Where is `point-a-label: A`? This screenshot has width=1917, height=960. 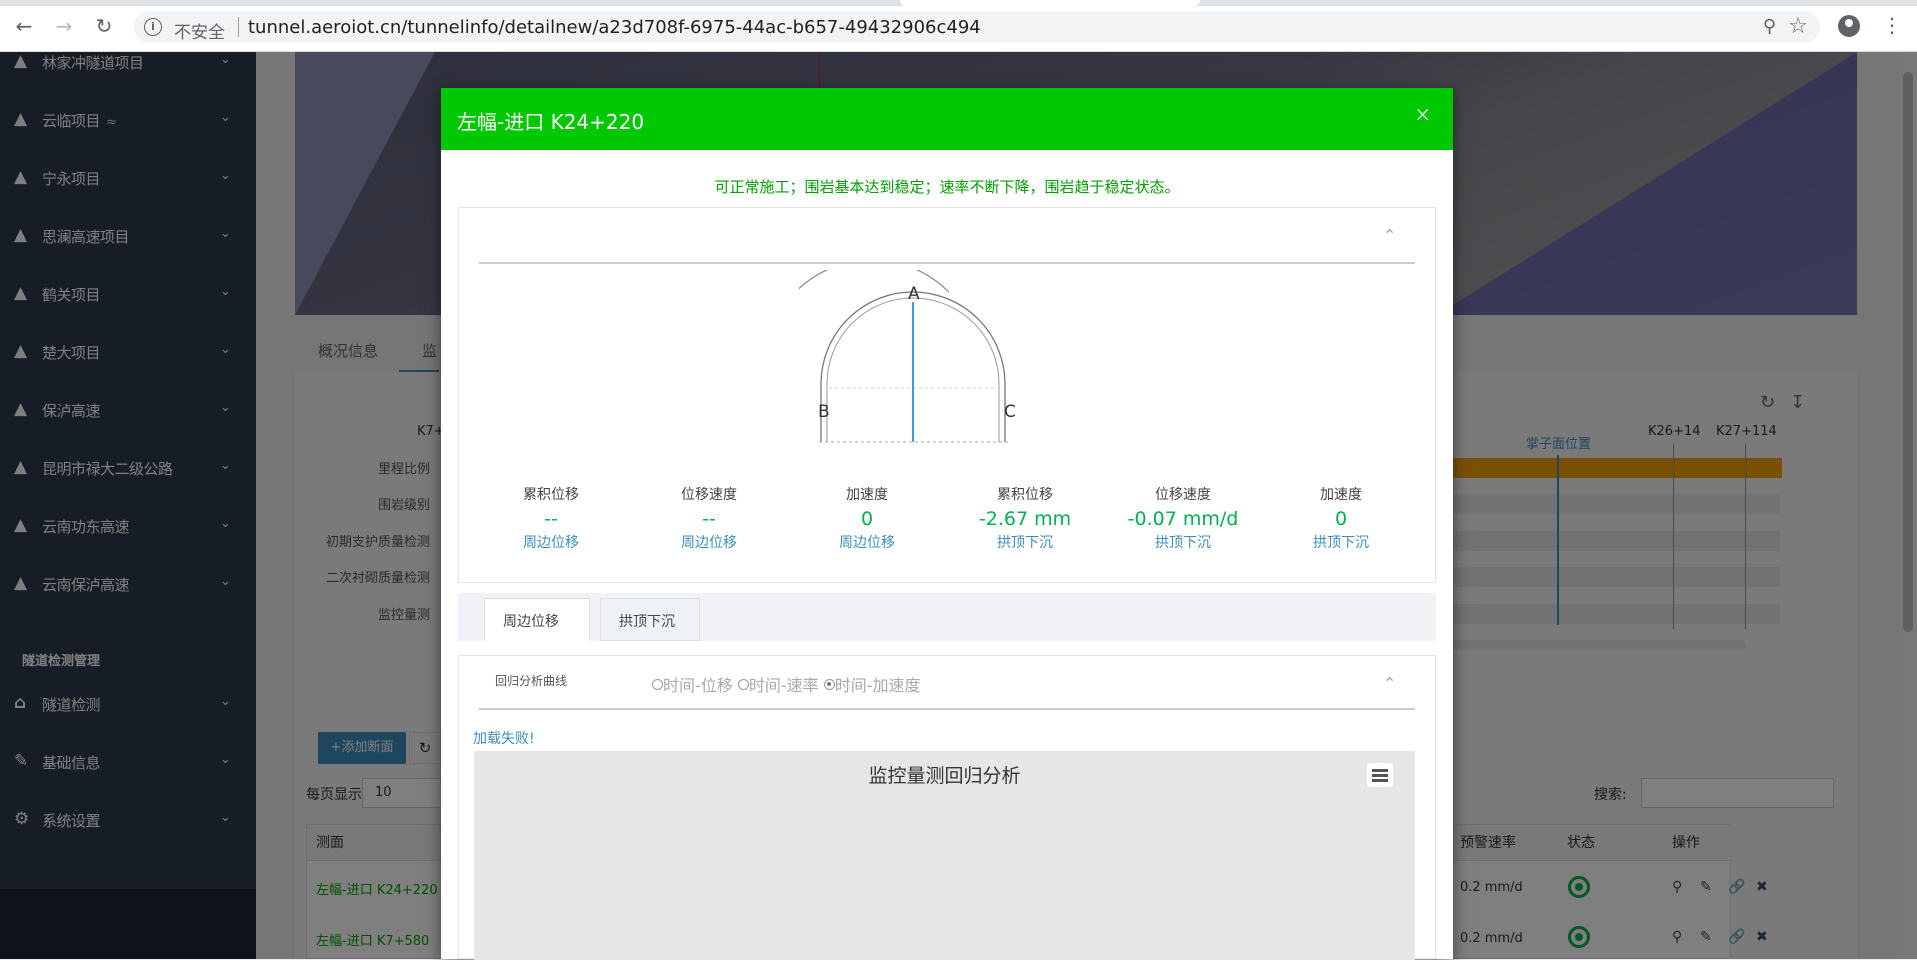
point-a-label: A is located at coordinates (914, 294).